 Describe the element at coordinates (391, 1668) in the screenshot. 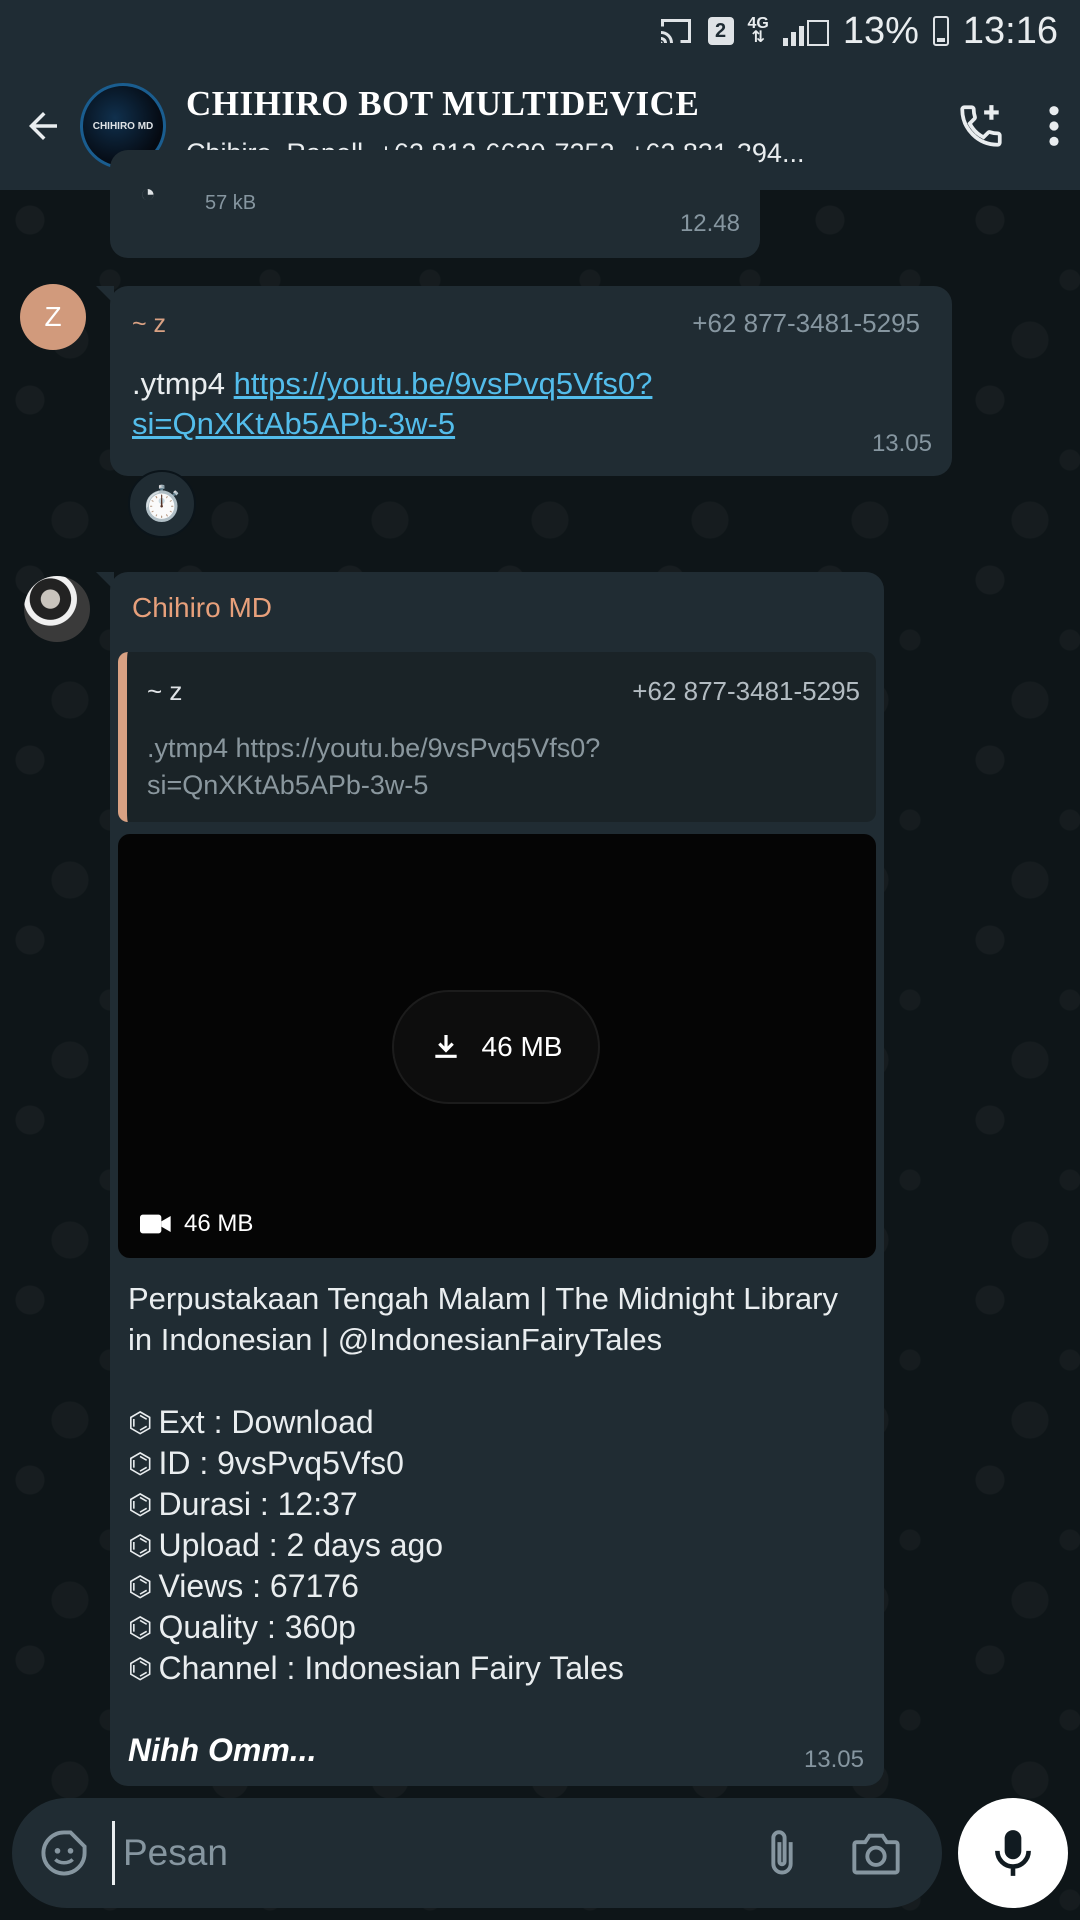

I see `info-text: Channel : Indonesian Fairy Tales` at that location.